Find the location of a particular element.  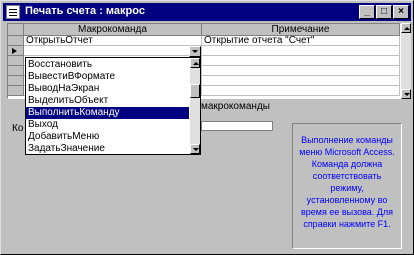

arguments-section-label: макрокоманды is located at coordinates (235, 106).